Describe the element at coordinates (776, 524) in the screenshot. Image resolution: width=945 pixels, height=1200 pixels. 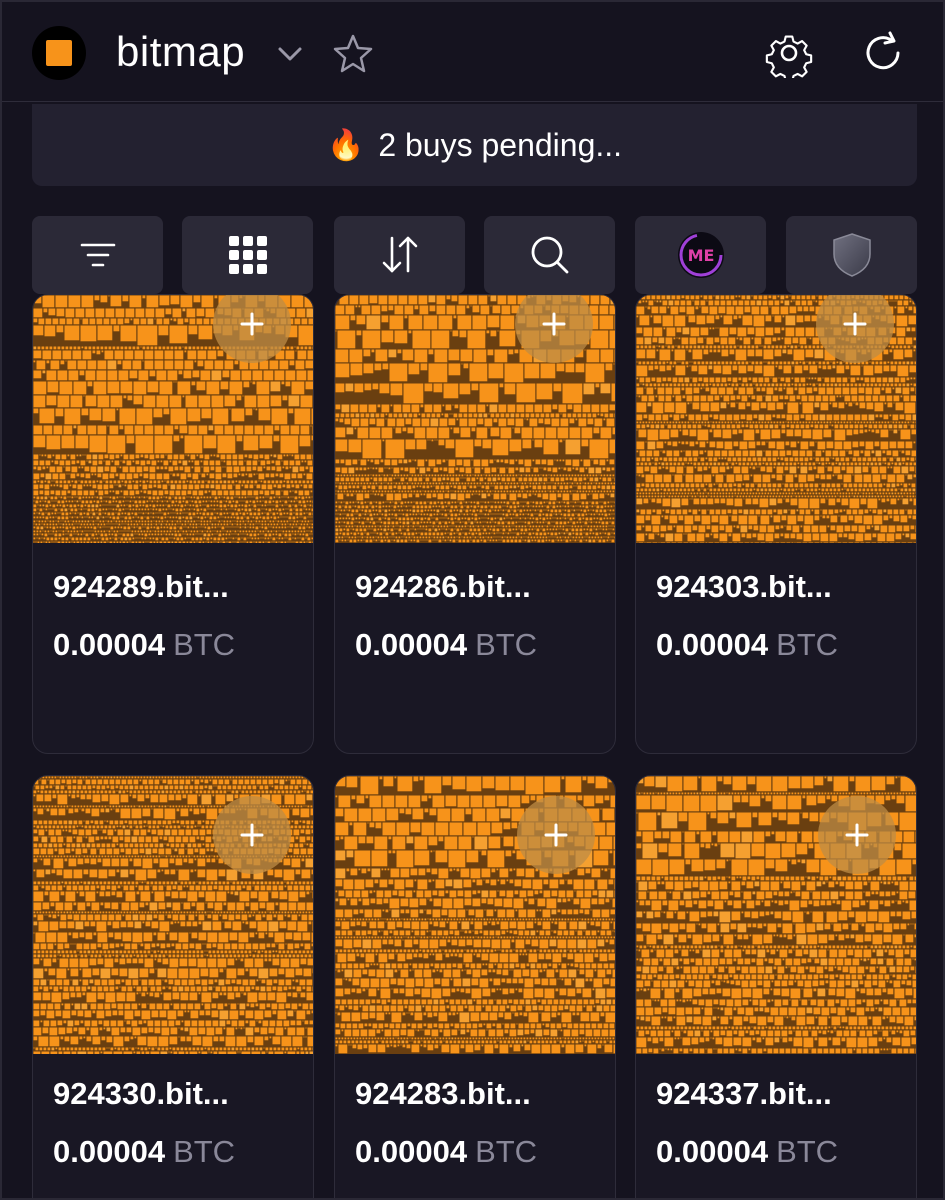
I see `listing-card: 924303.bit... 0.00004 BTC` at that location.